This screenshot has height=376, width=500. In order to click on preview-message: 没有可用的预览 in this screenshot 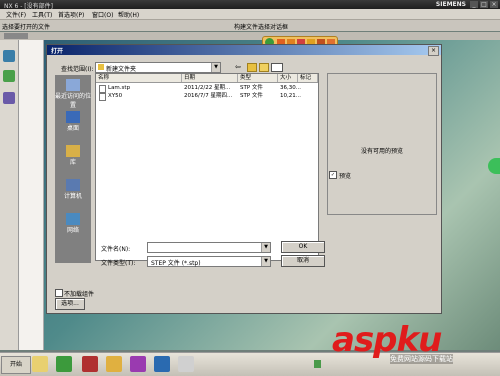, I will do `click(381, 151)`.